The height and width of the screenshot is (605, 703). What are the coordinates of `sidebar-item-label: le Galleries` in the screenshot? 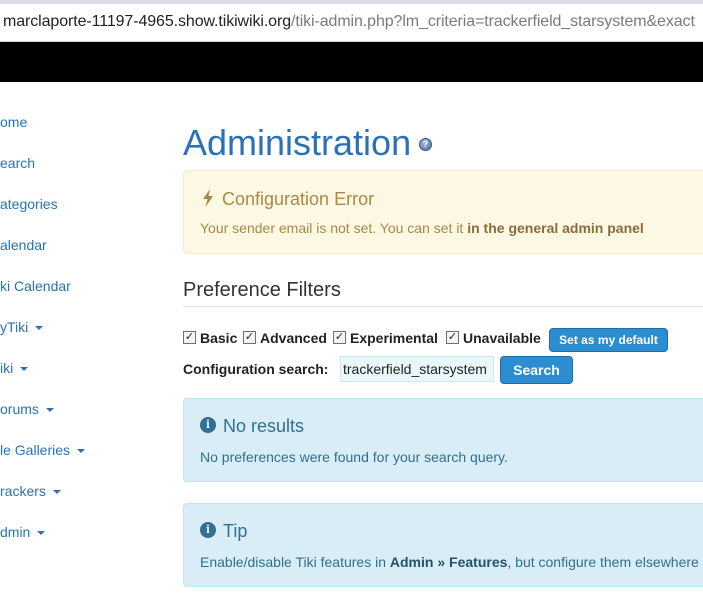 It's located at (35, 450).